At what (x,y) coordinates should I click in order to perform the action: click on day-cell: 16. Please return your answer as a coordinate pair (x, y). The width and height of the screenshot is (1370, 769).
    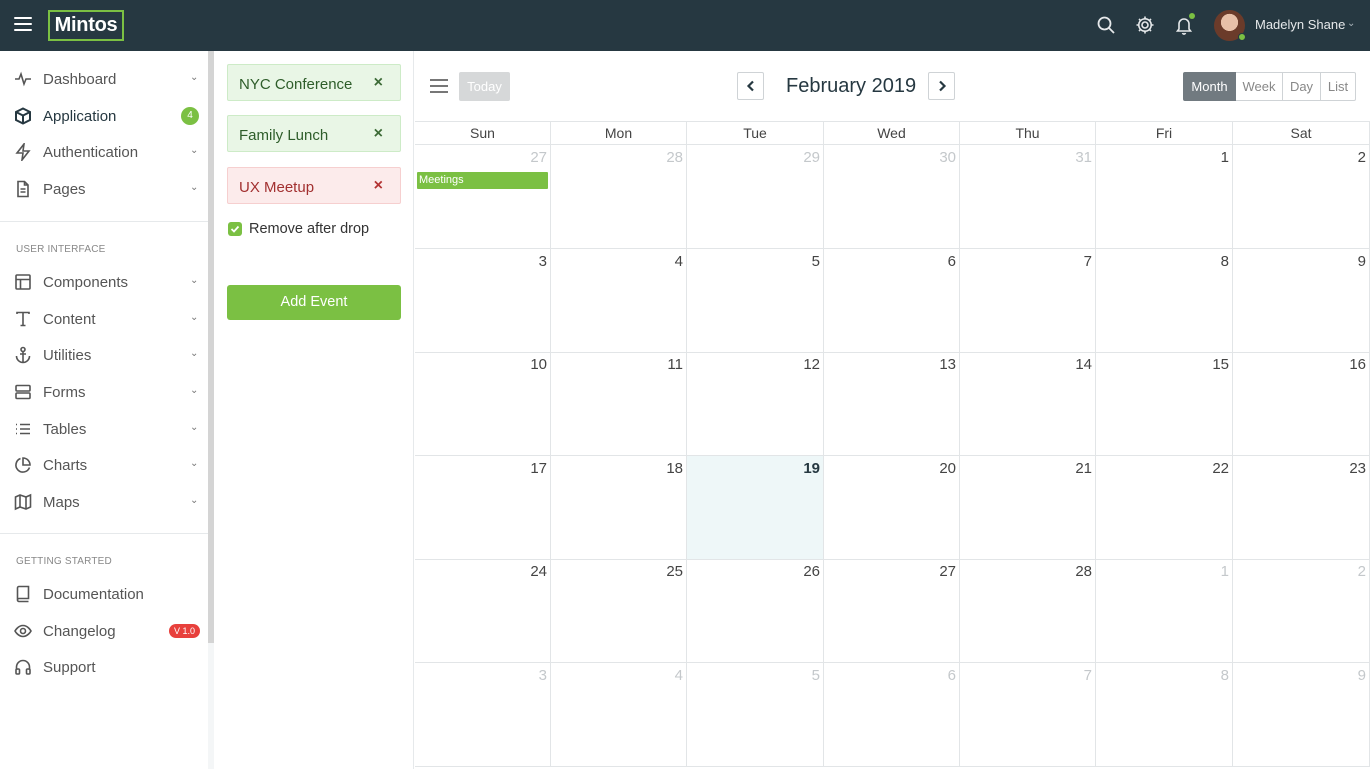
    Looking at the image, I should click on (1301, 403).